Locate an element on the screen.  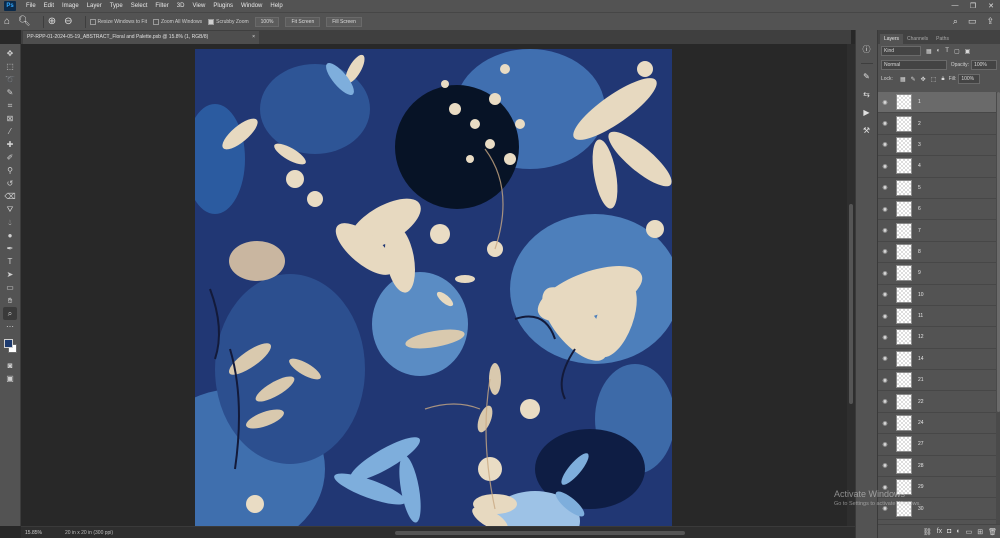
type-tool-icon: T is located at coordinates (10, 261).